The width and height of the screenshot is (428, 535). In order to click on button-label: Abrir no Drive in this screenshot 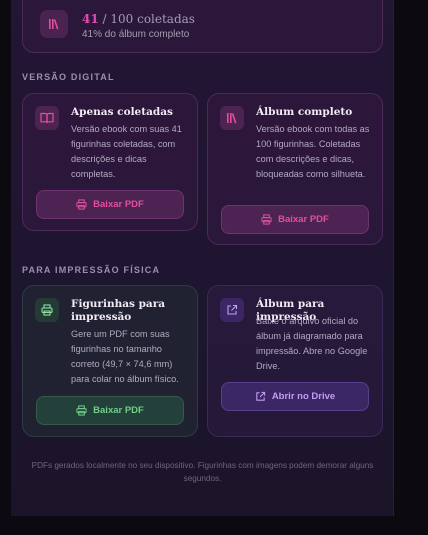, I will do `click(303, 396)`.